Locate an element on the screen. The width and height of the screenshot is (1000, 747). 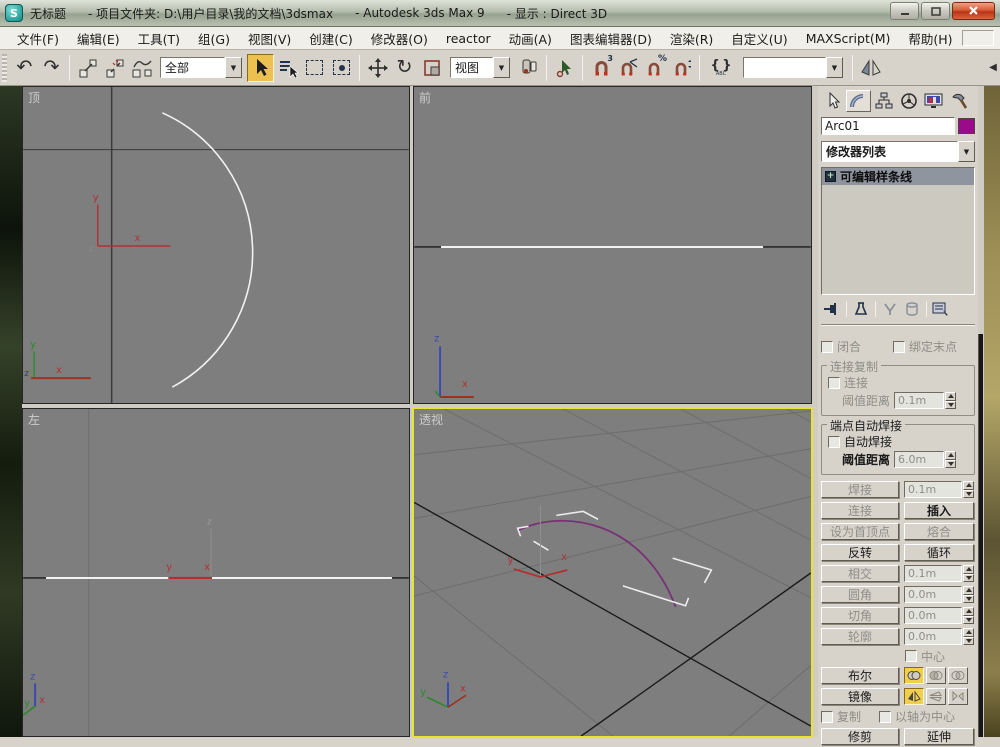
close-checkbox is located at coordinates (827, 346).